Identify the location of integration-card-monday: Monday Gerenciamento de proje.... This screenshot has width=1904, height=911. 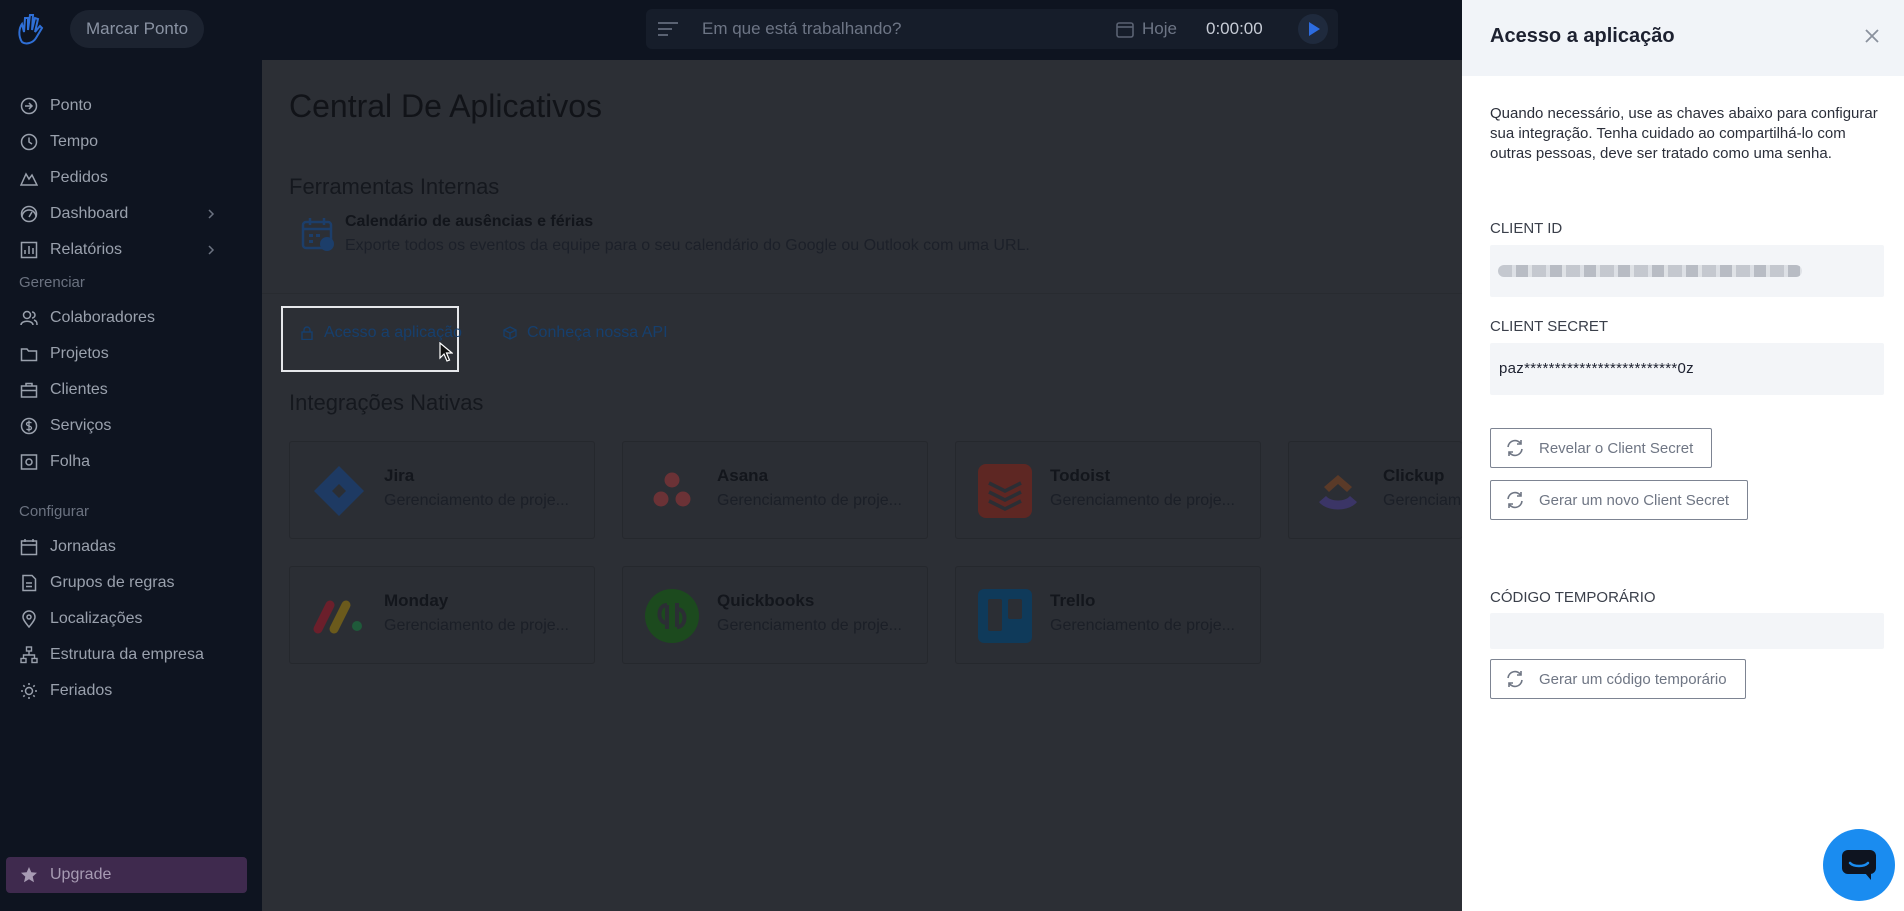
(442, 615).